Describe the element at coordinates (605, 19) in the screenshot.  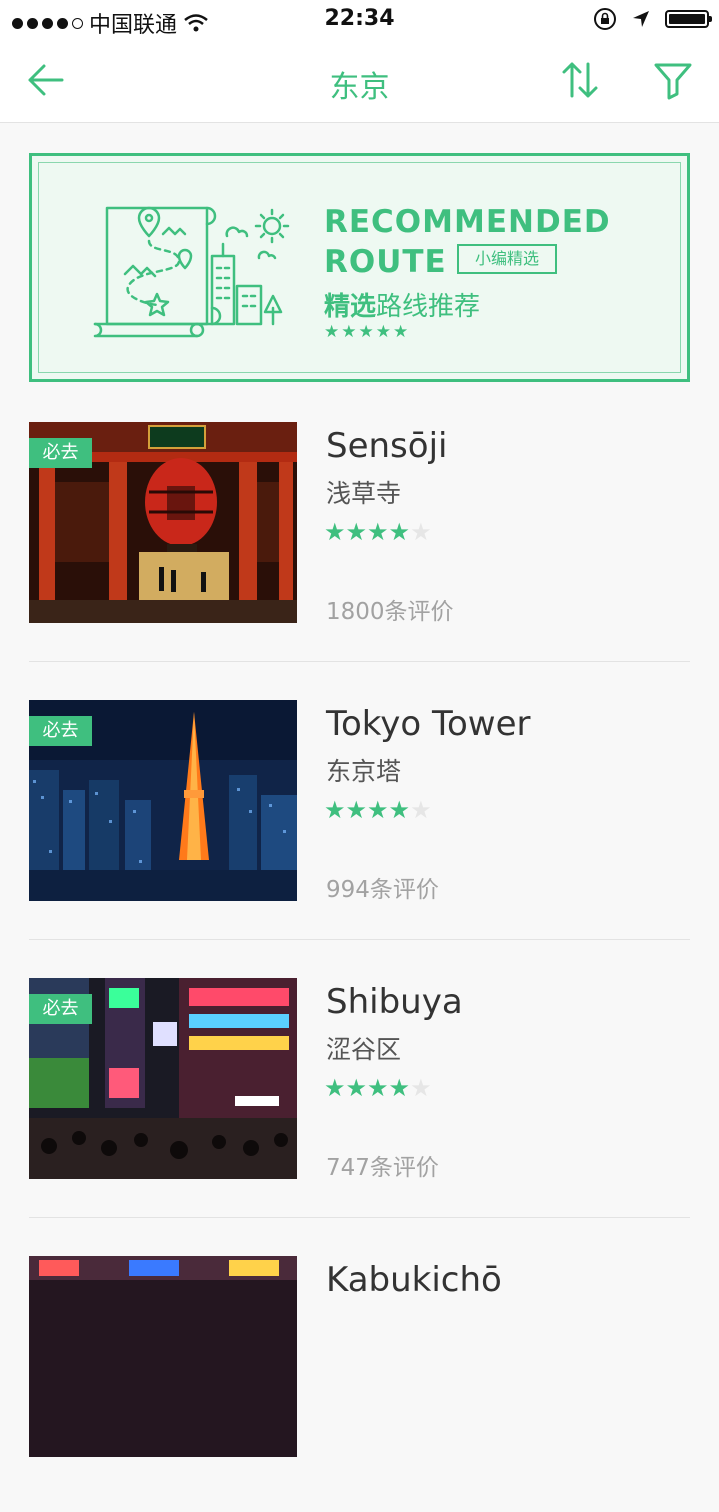
I see `rotation-lock-icon` at that location.